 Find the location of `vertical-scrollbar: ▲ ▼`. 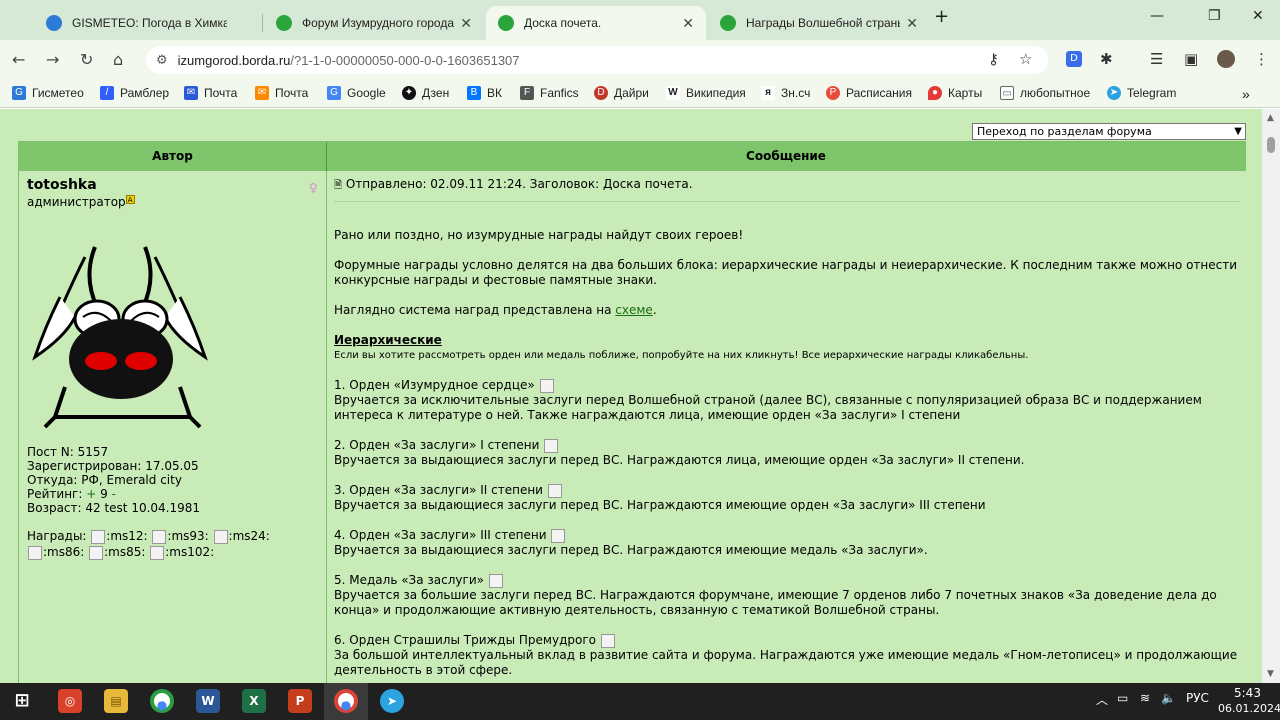

vertical-scrollbar: ▲ ▼ is located at coordinates (1271, 396).